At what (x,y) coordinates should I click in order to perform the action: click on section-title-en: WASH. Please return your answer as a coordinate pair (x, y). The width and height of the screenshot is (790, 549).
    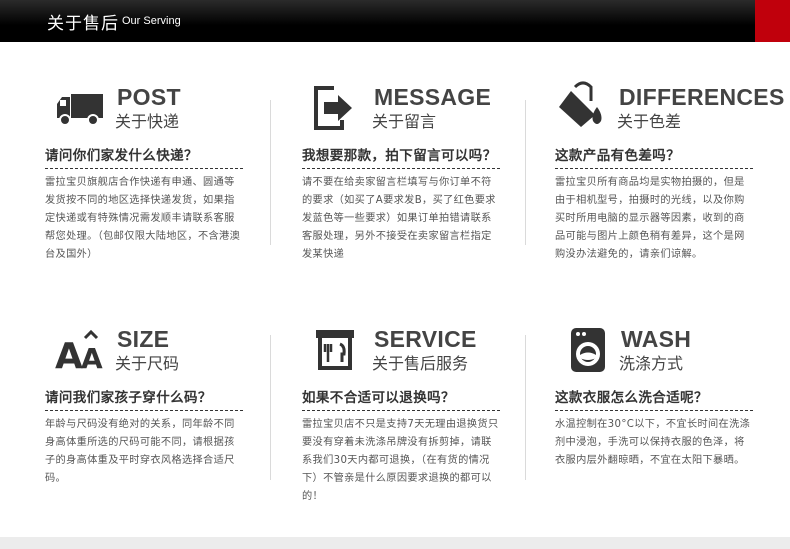
    Looking at the image, I should click on (656, 339).